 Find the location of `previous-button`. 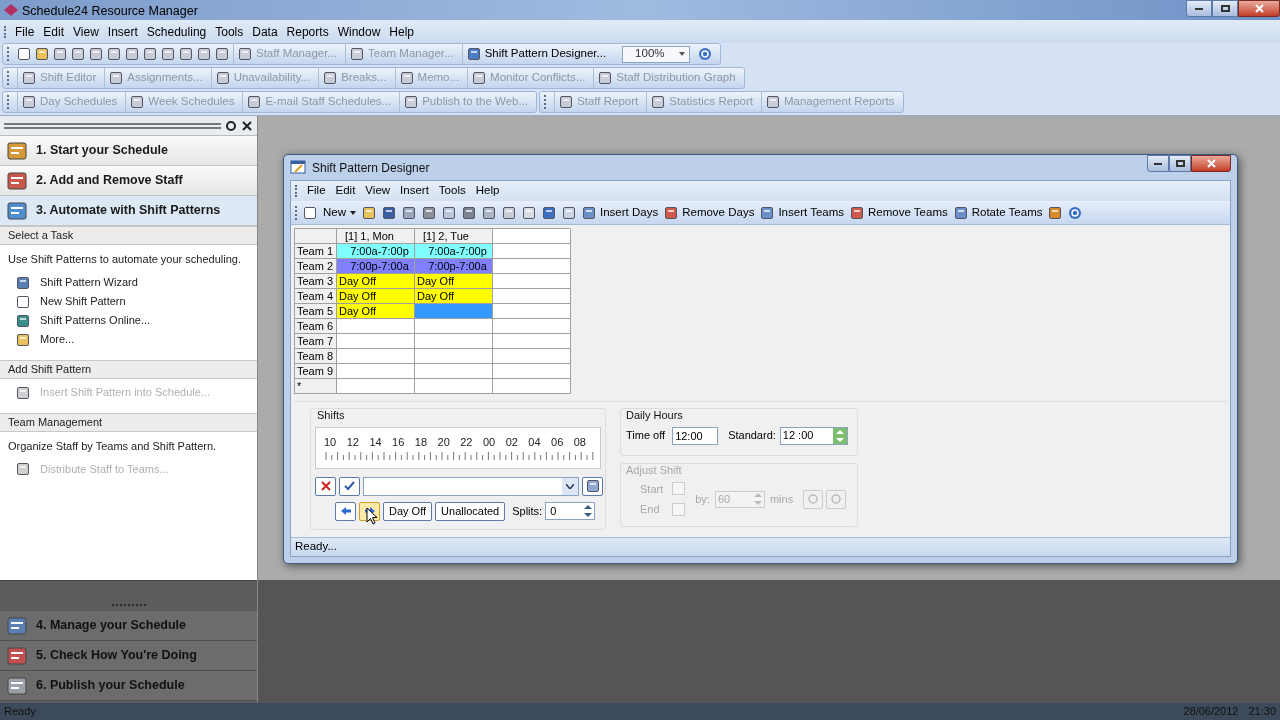

previous-button is located at coordinates (345, 511).